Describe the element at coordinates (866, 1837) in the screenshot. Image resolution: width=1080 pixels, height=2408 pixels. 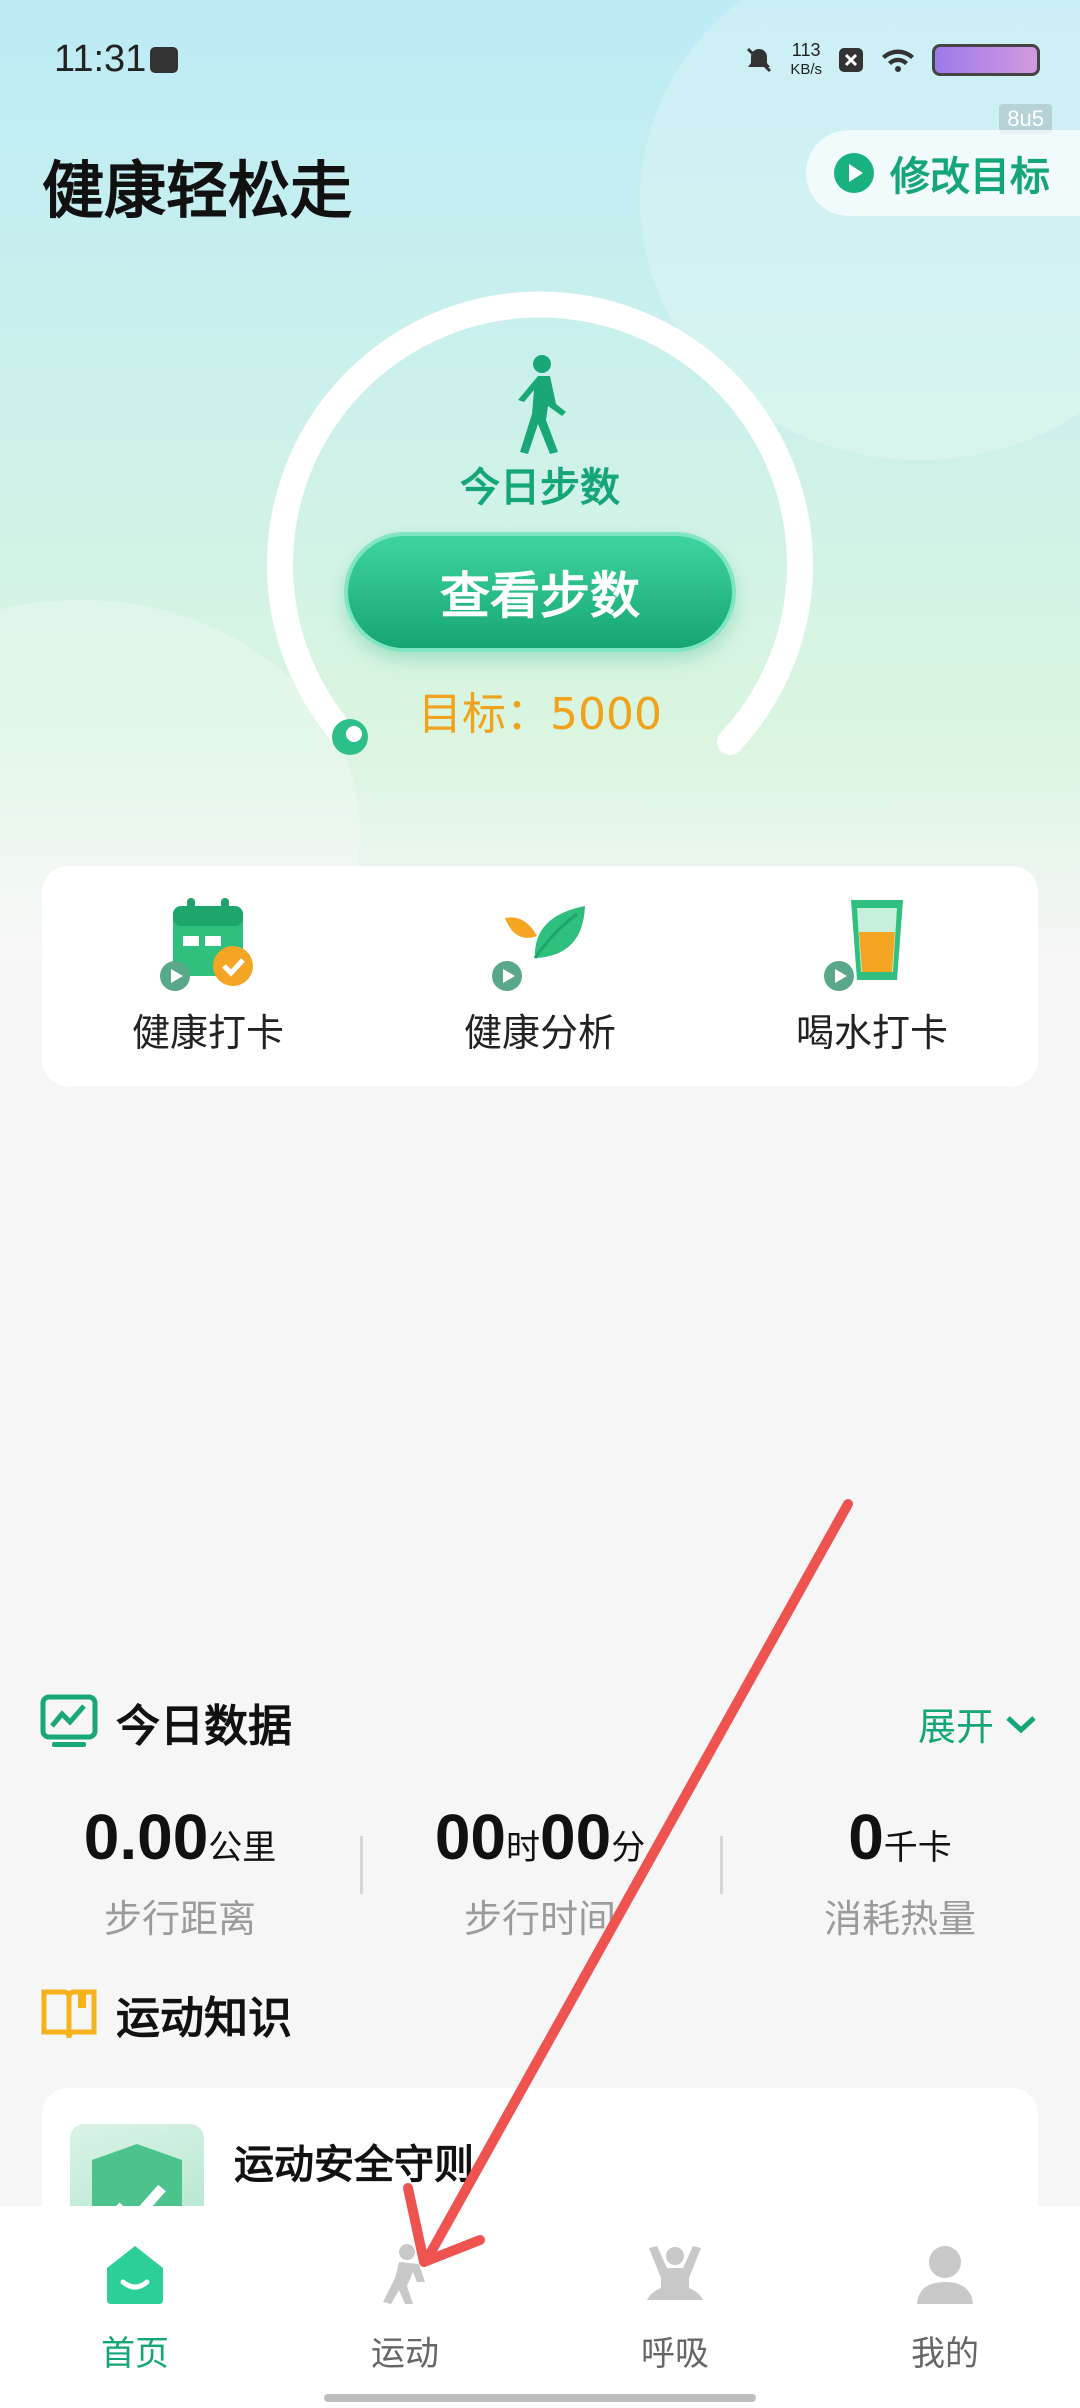
I see `calories-value: 0` at that location.